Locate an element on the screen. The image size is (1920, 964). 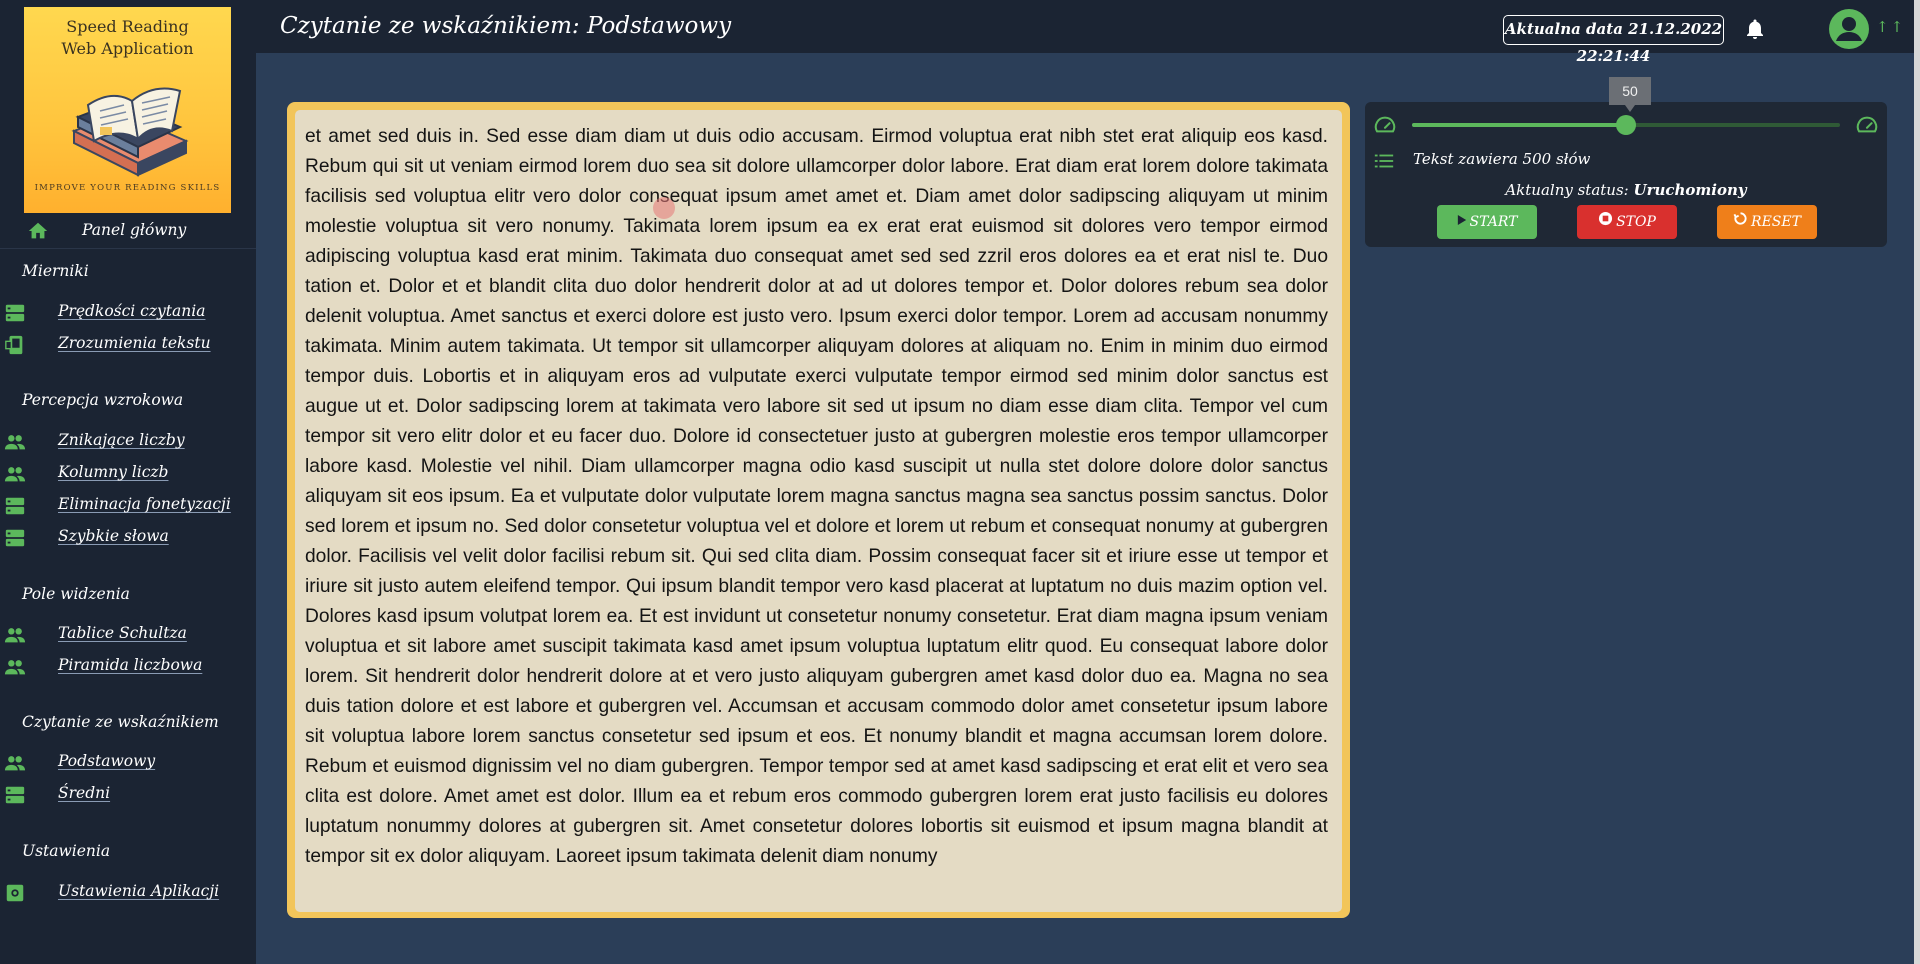
page-scrollbar is located at coordinates (1917, 482).